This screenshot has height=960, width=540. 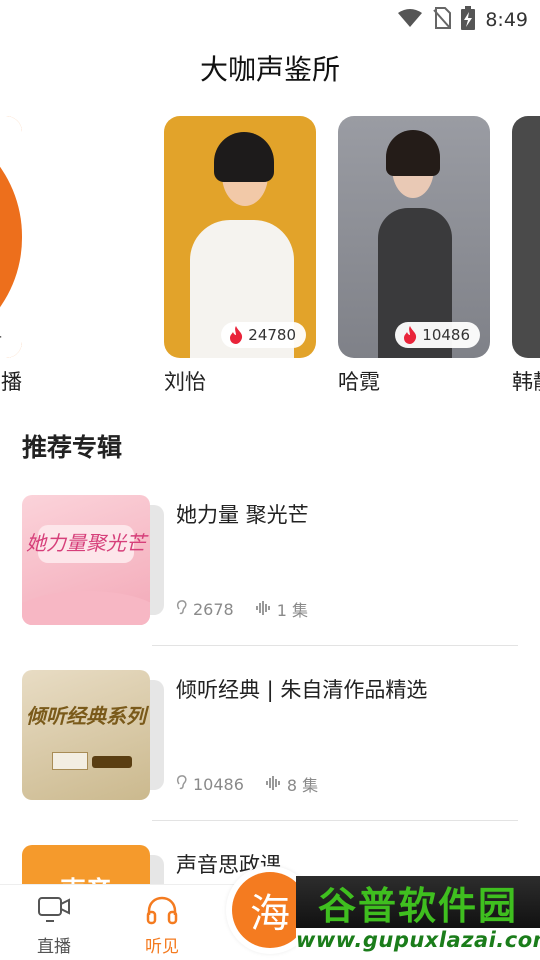 I want to click on play-count: 2678, so click(x=213, y=609).